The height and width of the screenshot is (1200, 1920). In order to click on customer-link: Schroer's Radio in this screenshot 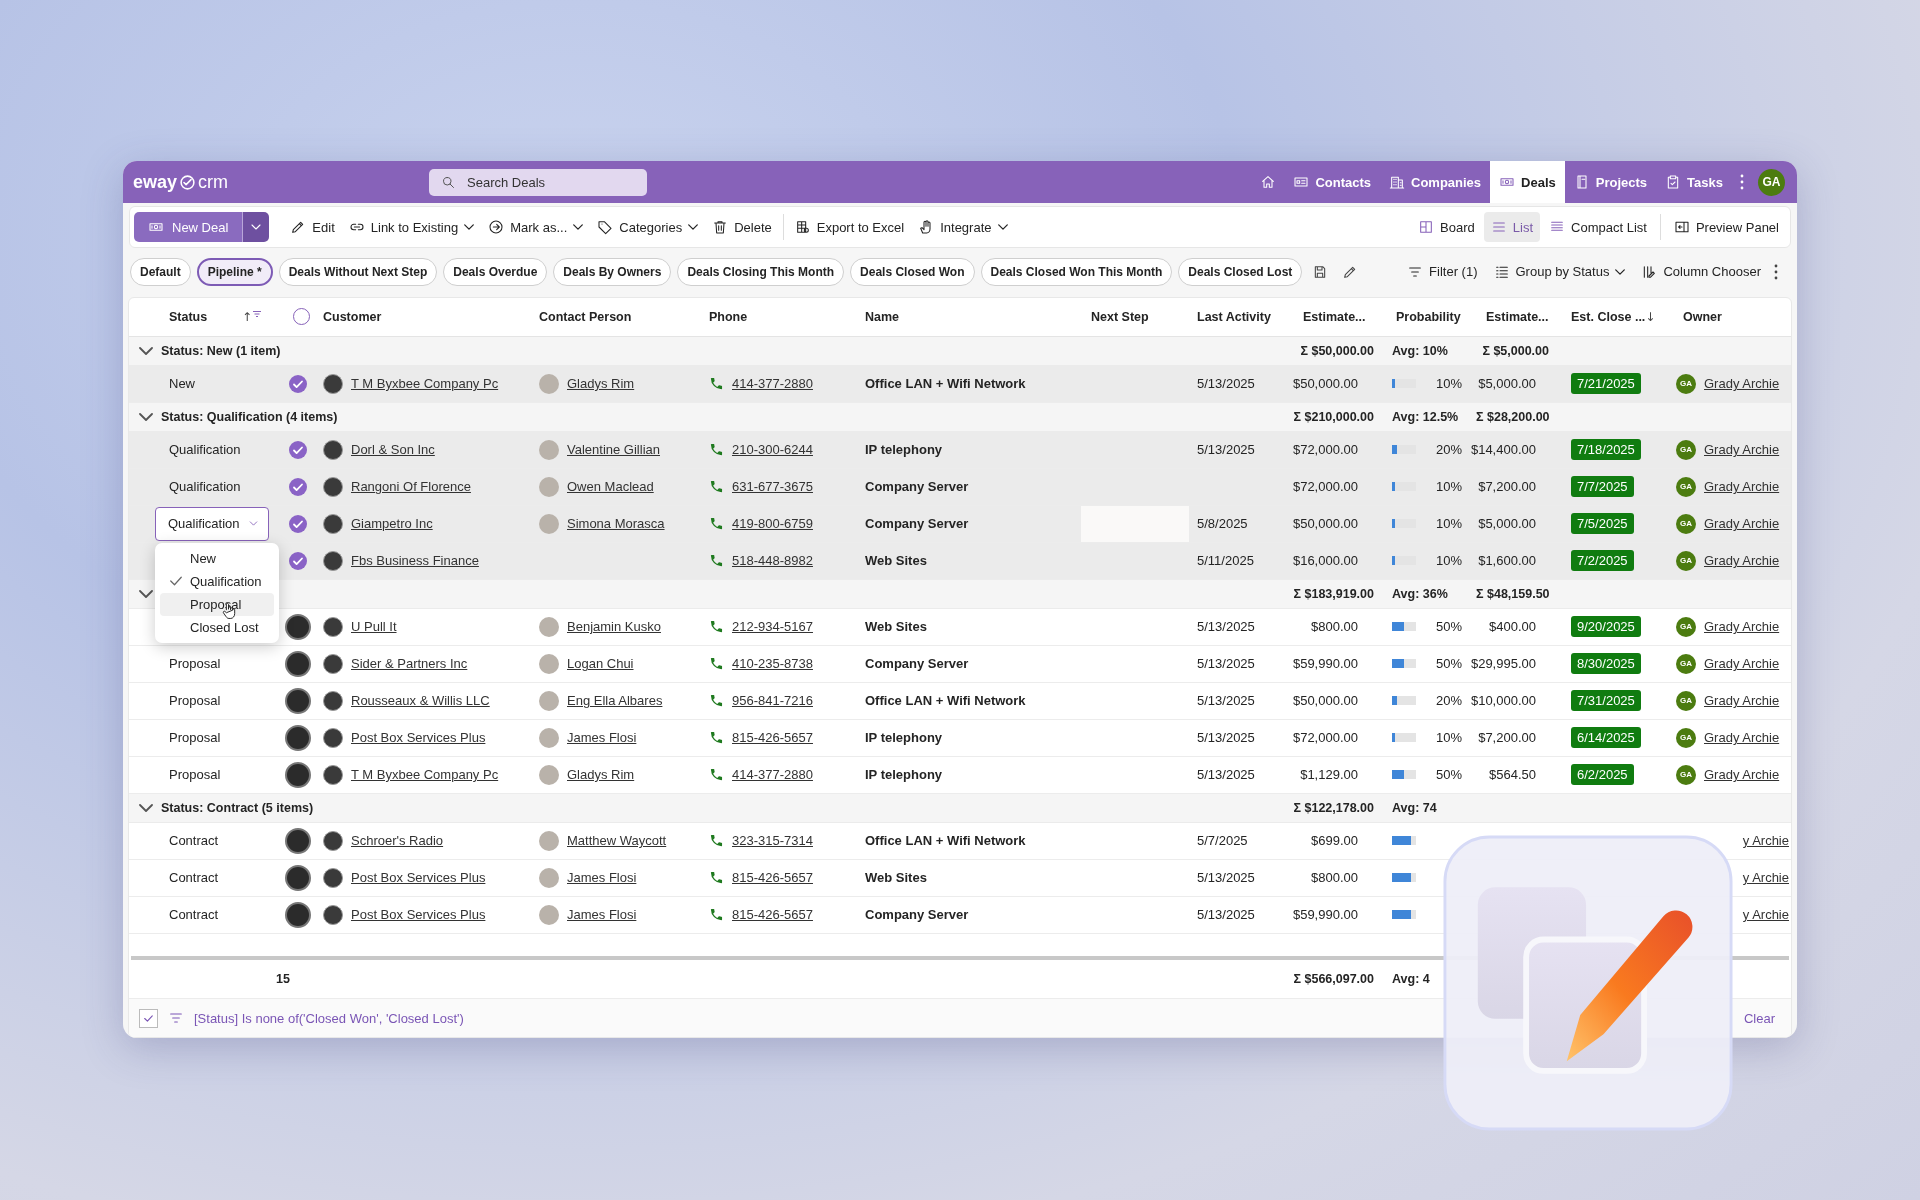, I will do `click(397, 841)`.